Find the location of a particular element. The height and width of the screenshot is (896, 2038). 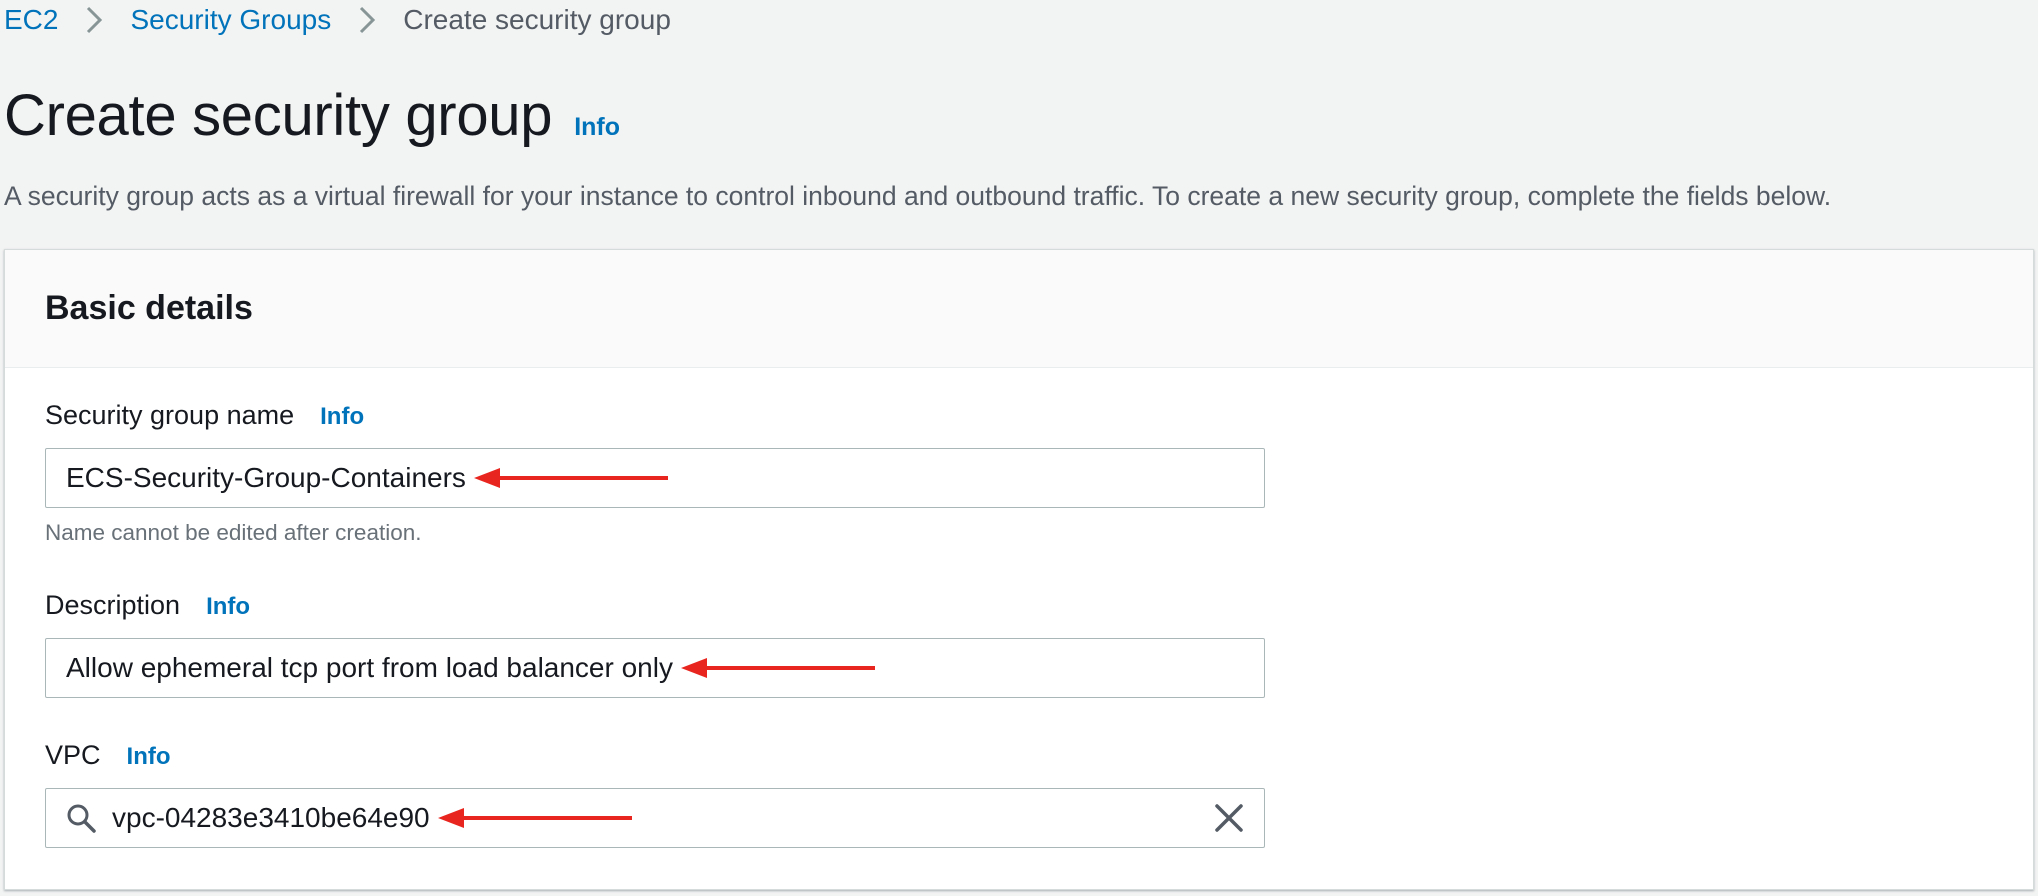

page-info-link: Info is located at coordinates (597, 127).